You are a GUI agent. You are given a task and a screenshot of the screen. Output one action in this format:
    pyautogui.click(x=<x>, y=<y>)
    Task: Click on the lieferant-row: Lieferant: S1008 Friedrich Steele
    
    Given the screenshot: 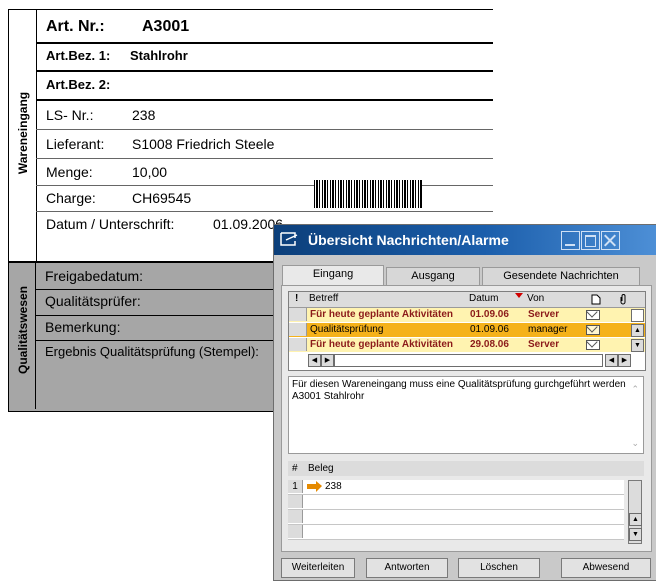 What is the action you would take?
    pyautogui.click(x=160, y=144)
    